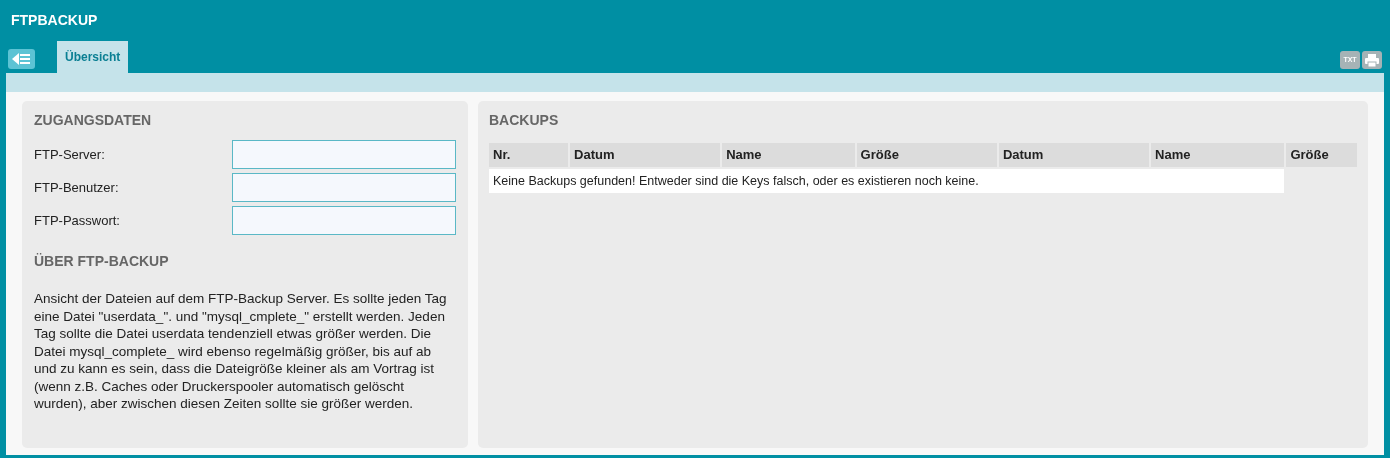  I want to click on printer-icon, so click(1372, 60).